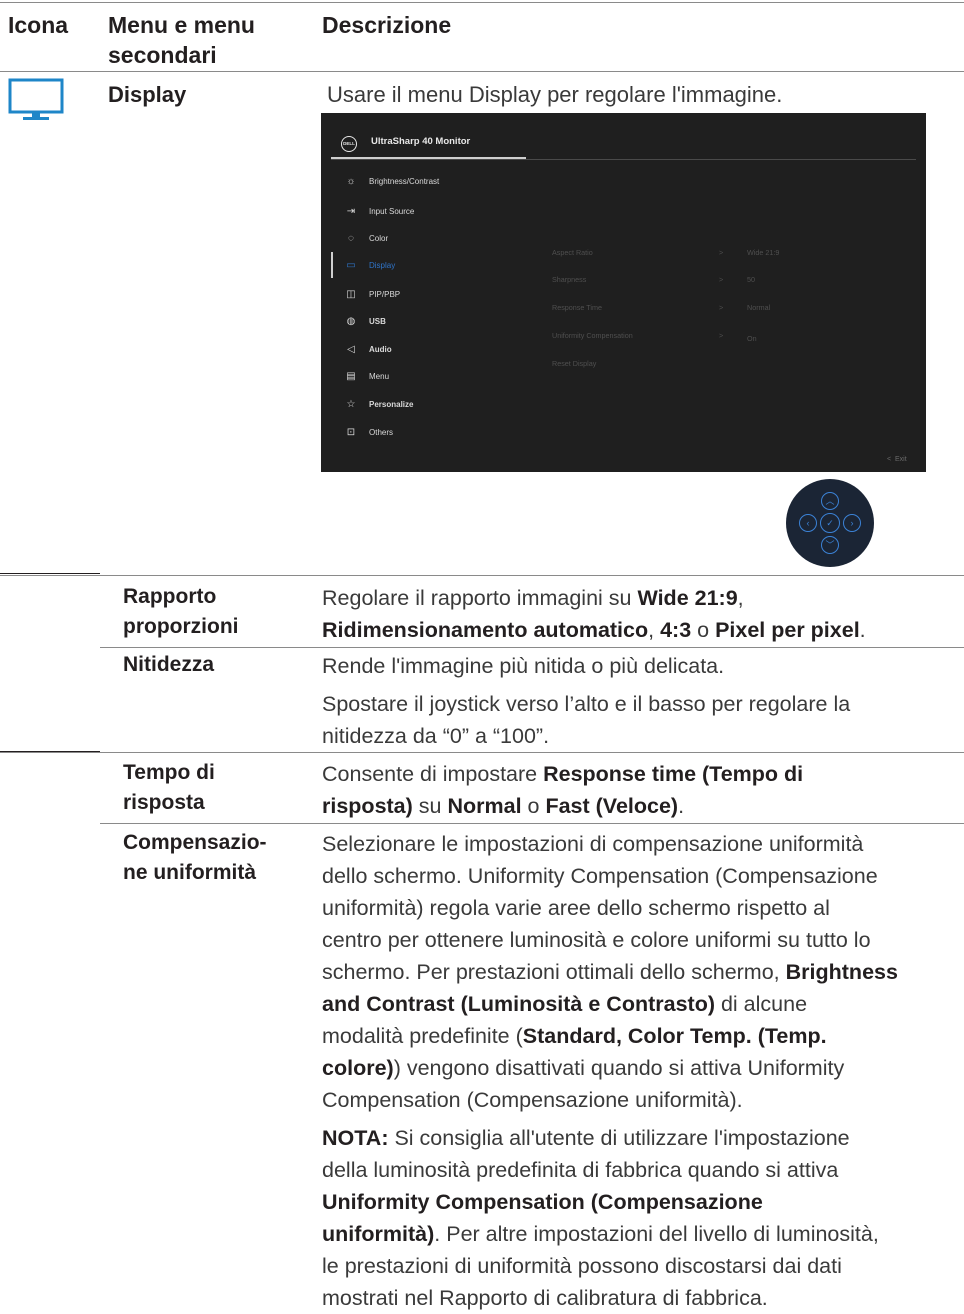 This screenshot has width=964, height=1314. I want to click on bold-text-run: and Contrast (Luminosità e Contrasto), so click(518, 1004).